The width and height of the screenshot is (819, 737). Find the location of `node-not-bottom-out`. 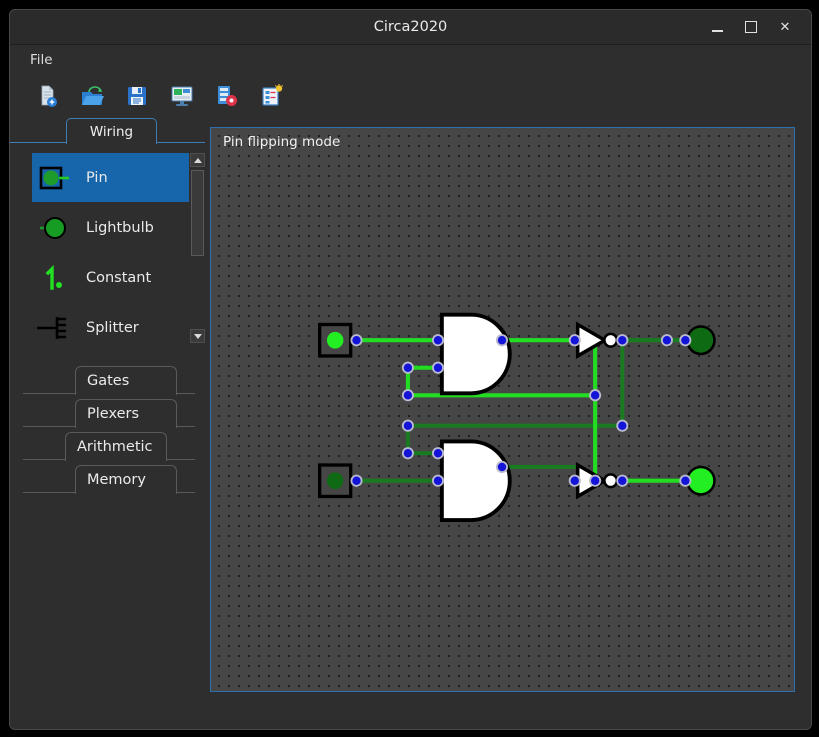

node-not-bottom-out is located at coordinates (622, 480).